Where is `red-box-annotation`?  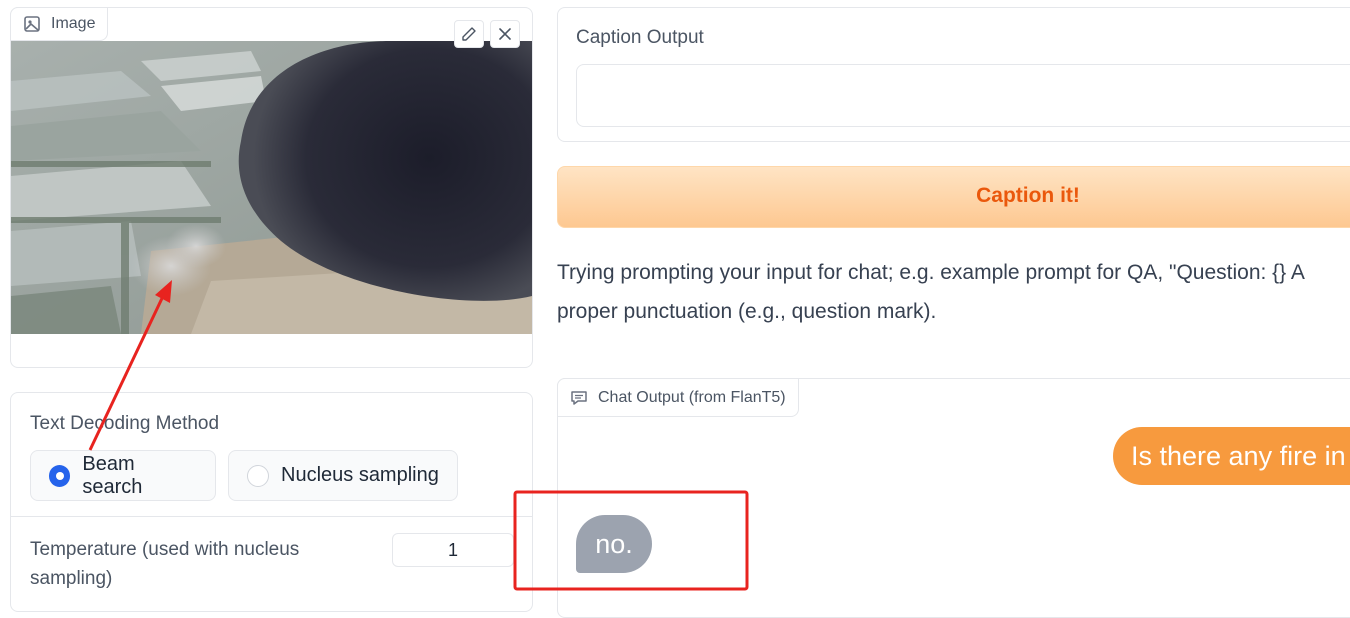 red-box-annotation is located at coordinates (631, 540).